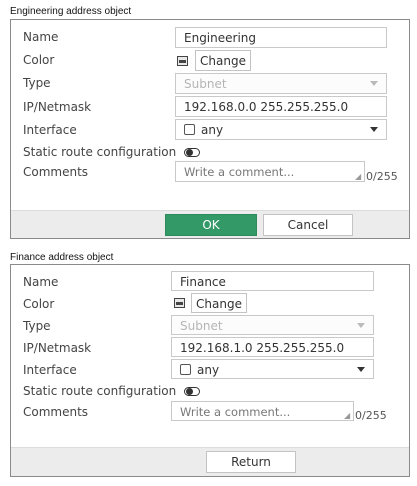 This screenshot has height=486, width=417. Describe the element at coordinates (62, 257) in the screenshot. I see `finance-caption: Finance address object` at that location.